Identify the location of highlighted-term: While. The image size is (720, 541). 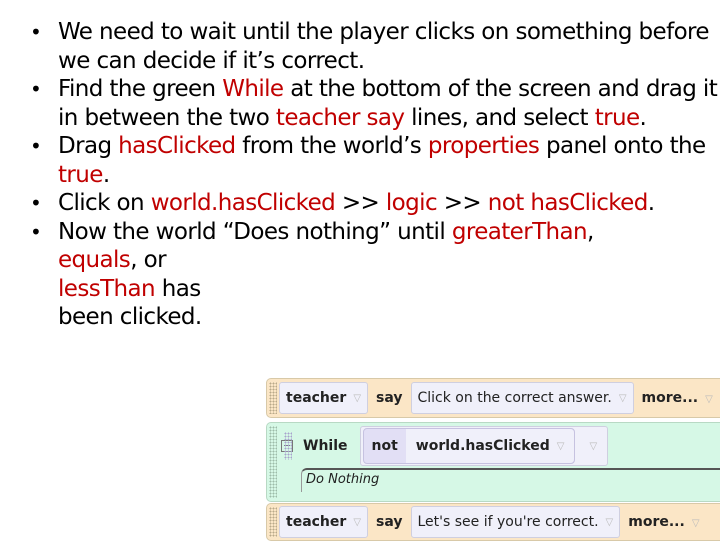
(253, 89).